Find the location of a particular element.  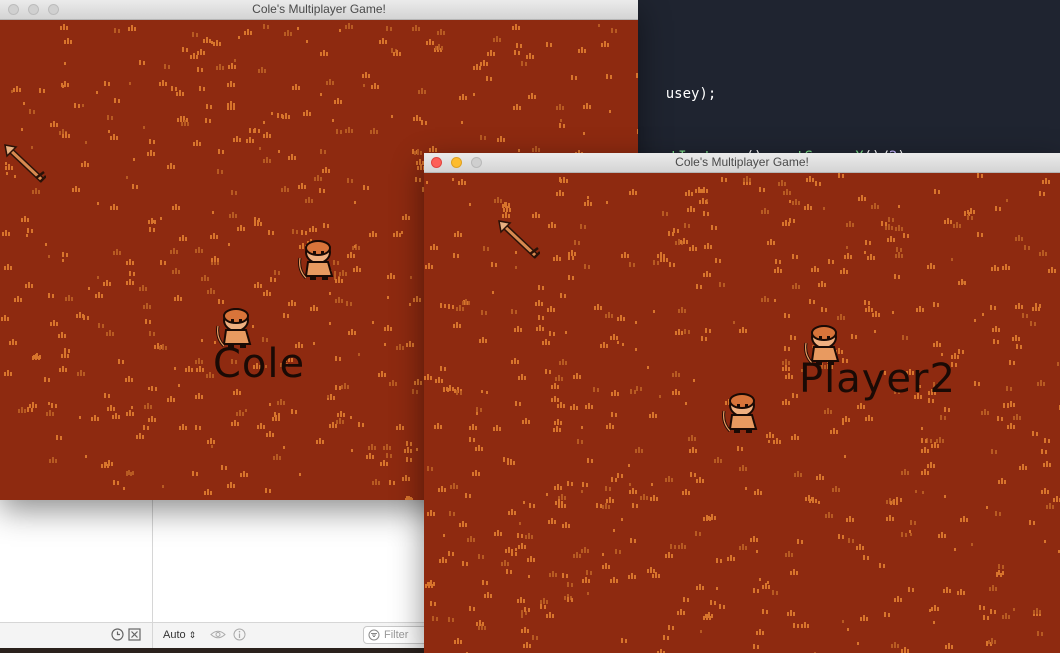

clock-icon is located at coordinates (117, 636).